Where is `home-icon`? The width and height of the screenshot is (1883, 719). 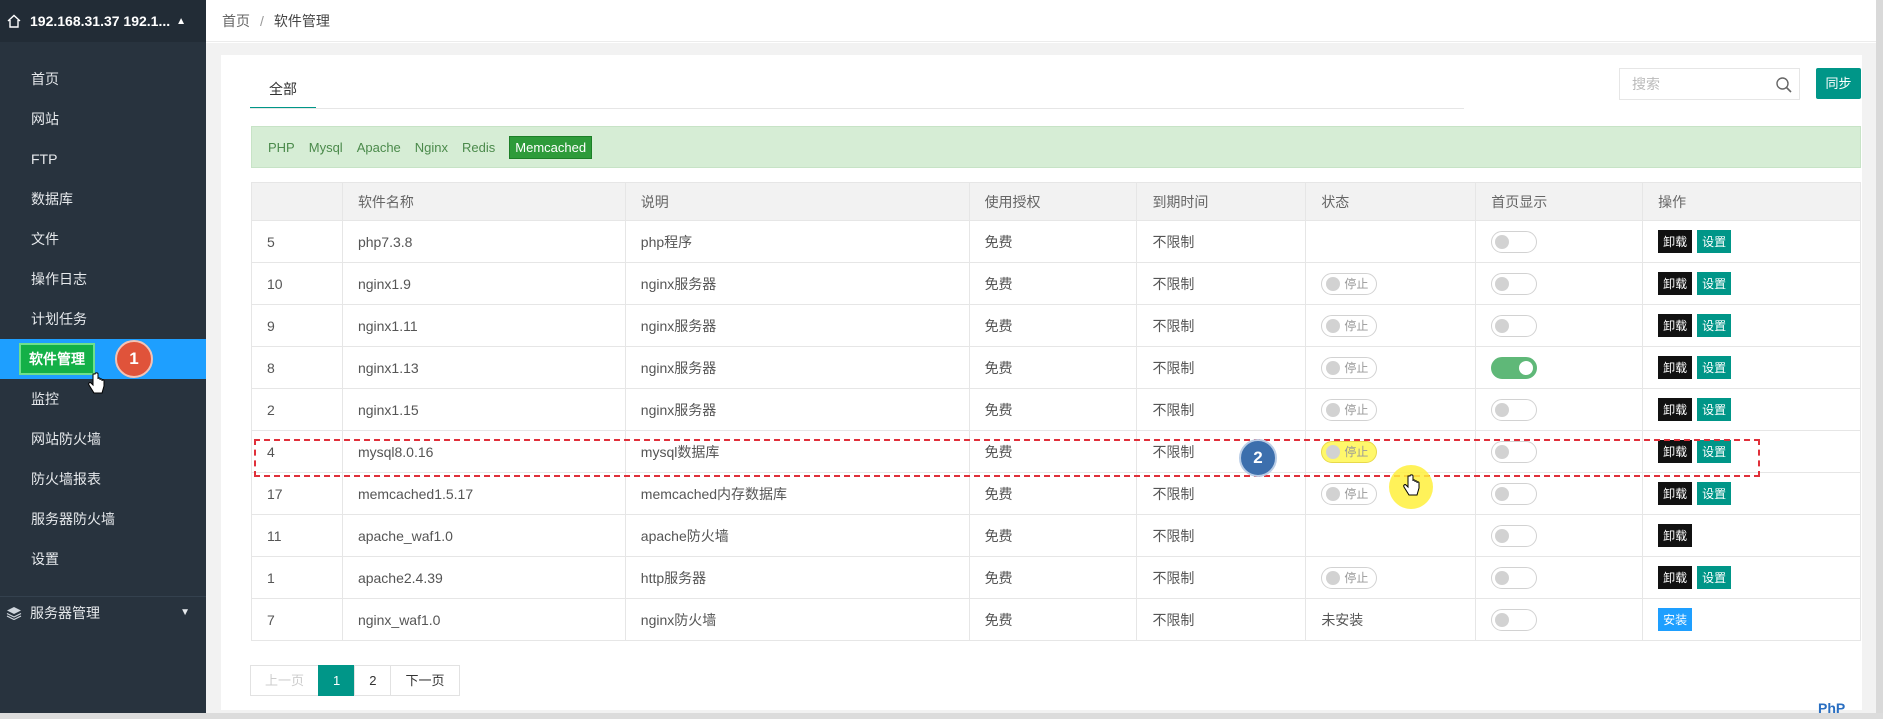 home-icon is located at coordinates (14, 21).